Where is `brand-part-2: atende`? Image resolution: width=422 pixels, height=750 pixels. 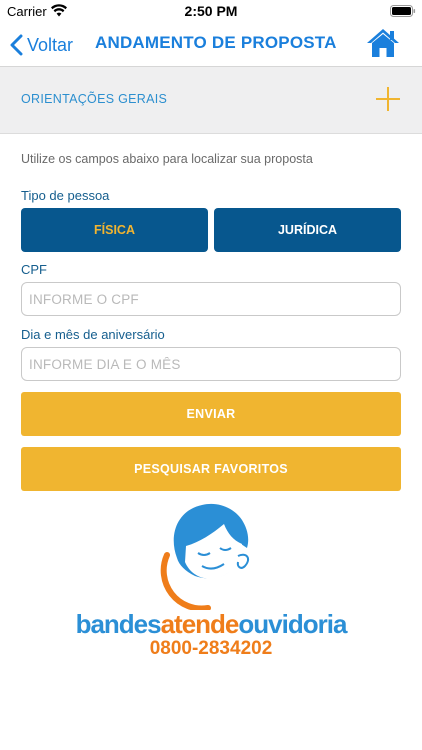
brand-part-2: atende is located at coordinates (200, 624).